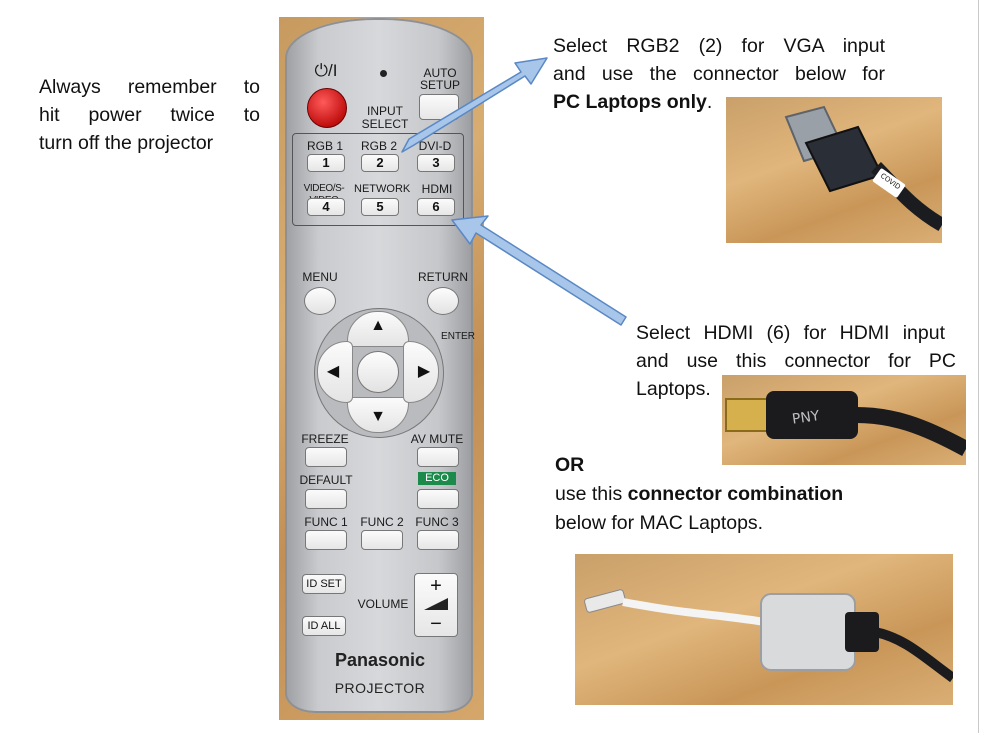  I want to click on callout-arrows, so click(514, 191).